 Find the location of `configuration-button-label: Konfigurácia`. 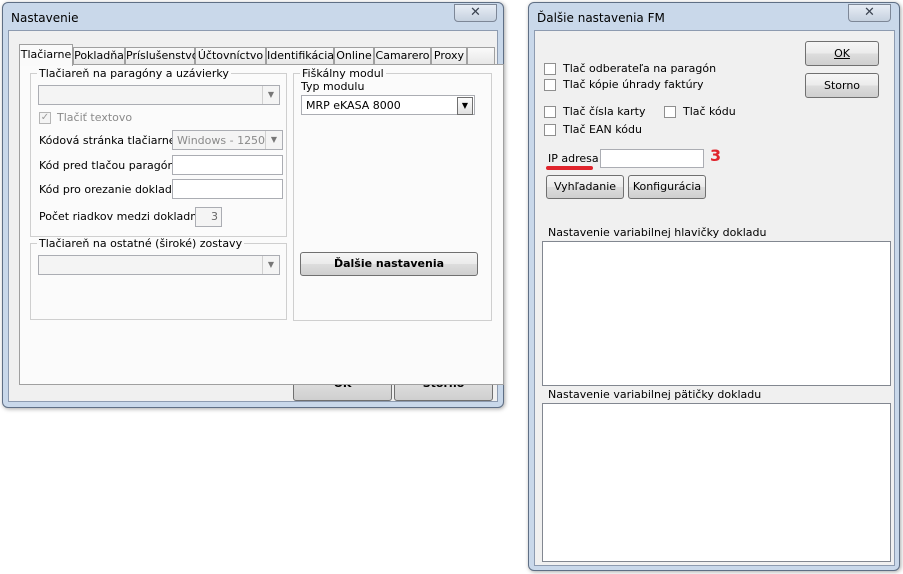

configuration-button-label: Konfigurácia is located at coordinates (667, 186).